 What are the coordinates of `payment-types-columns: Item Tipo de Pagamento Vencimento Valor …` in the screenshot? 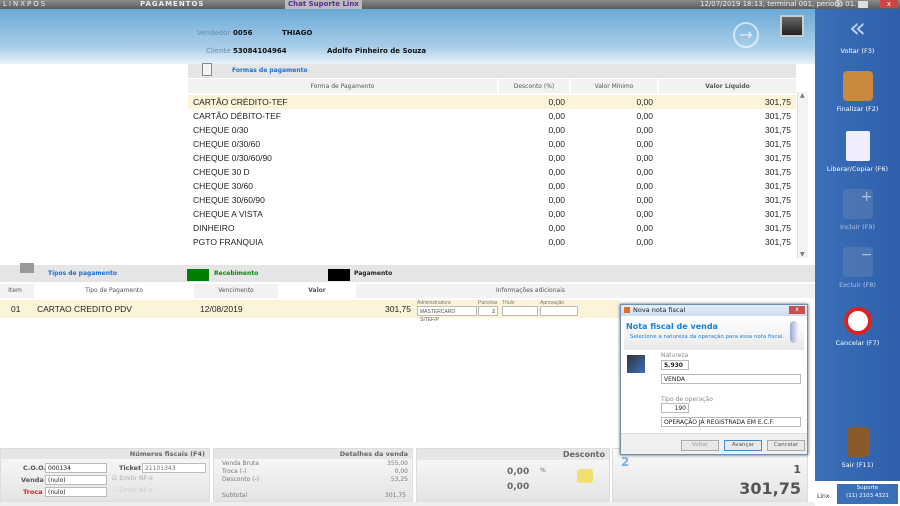 It's located at (407, 291).